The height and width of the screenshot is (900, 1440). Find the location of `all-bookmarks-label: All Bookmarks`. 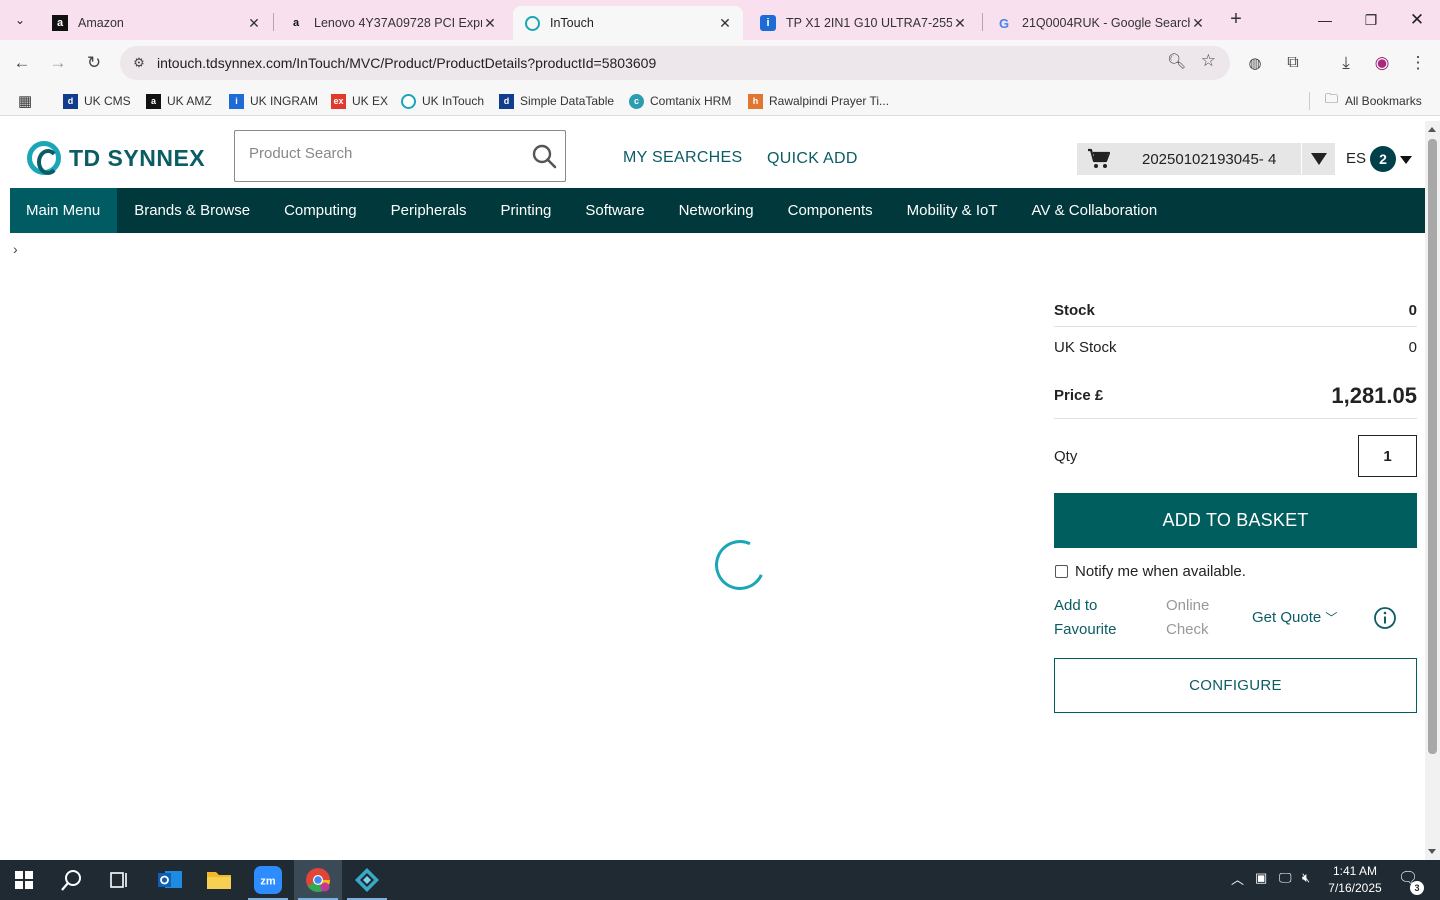

all-bookmarks-label: All Bookmarks is located at coordinates (1383, 101).